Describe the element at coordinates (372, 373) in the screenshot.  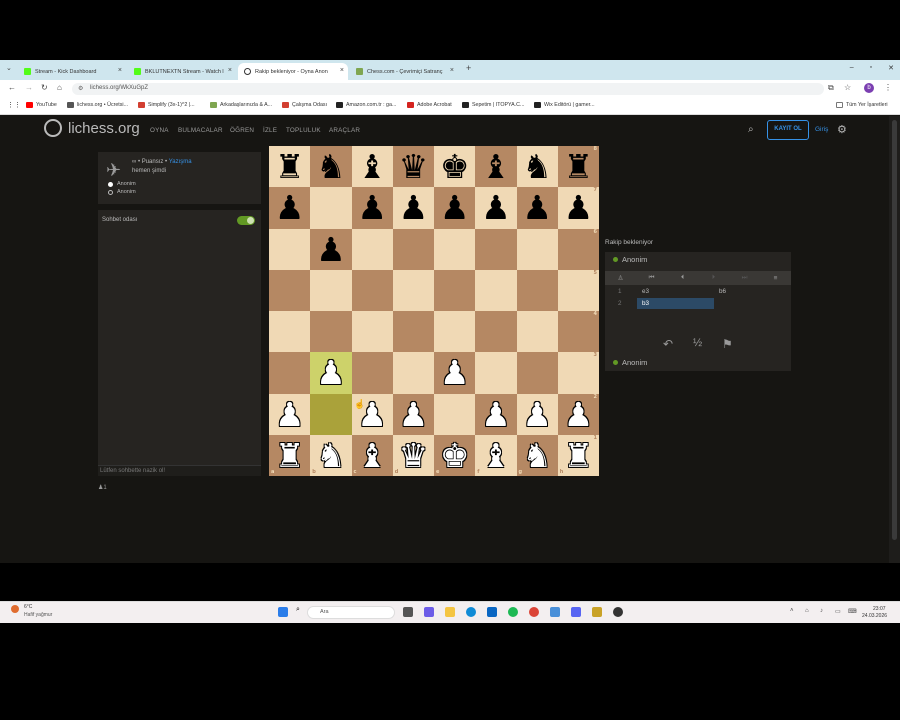
I see `square-c3` at that location.